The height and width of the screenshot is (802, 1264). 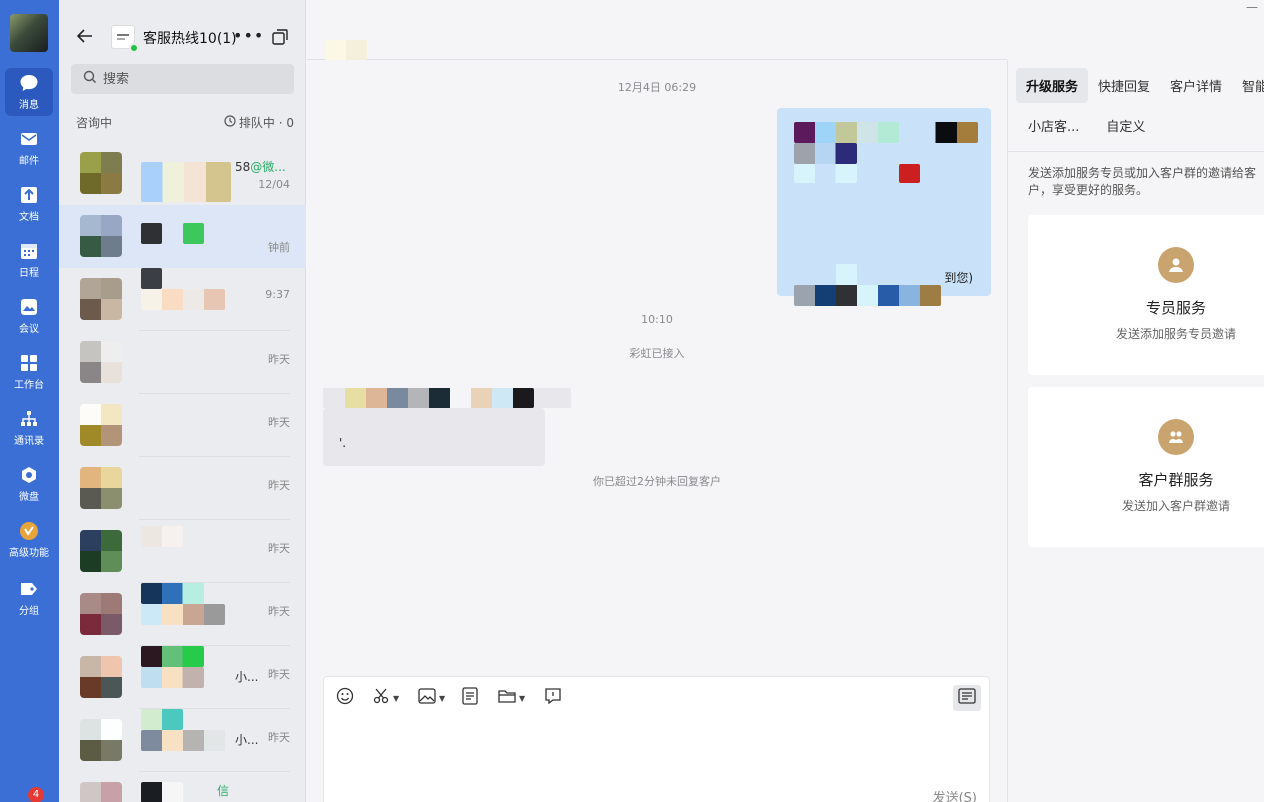 I want to click on queue-label: 排队中 · 0, so click(x=266, y=123).